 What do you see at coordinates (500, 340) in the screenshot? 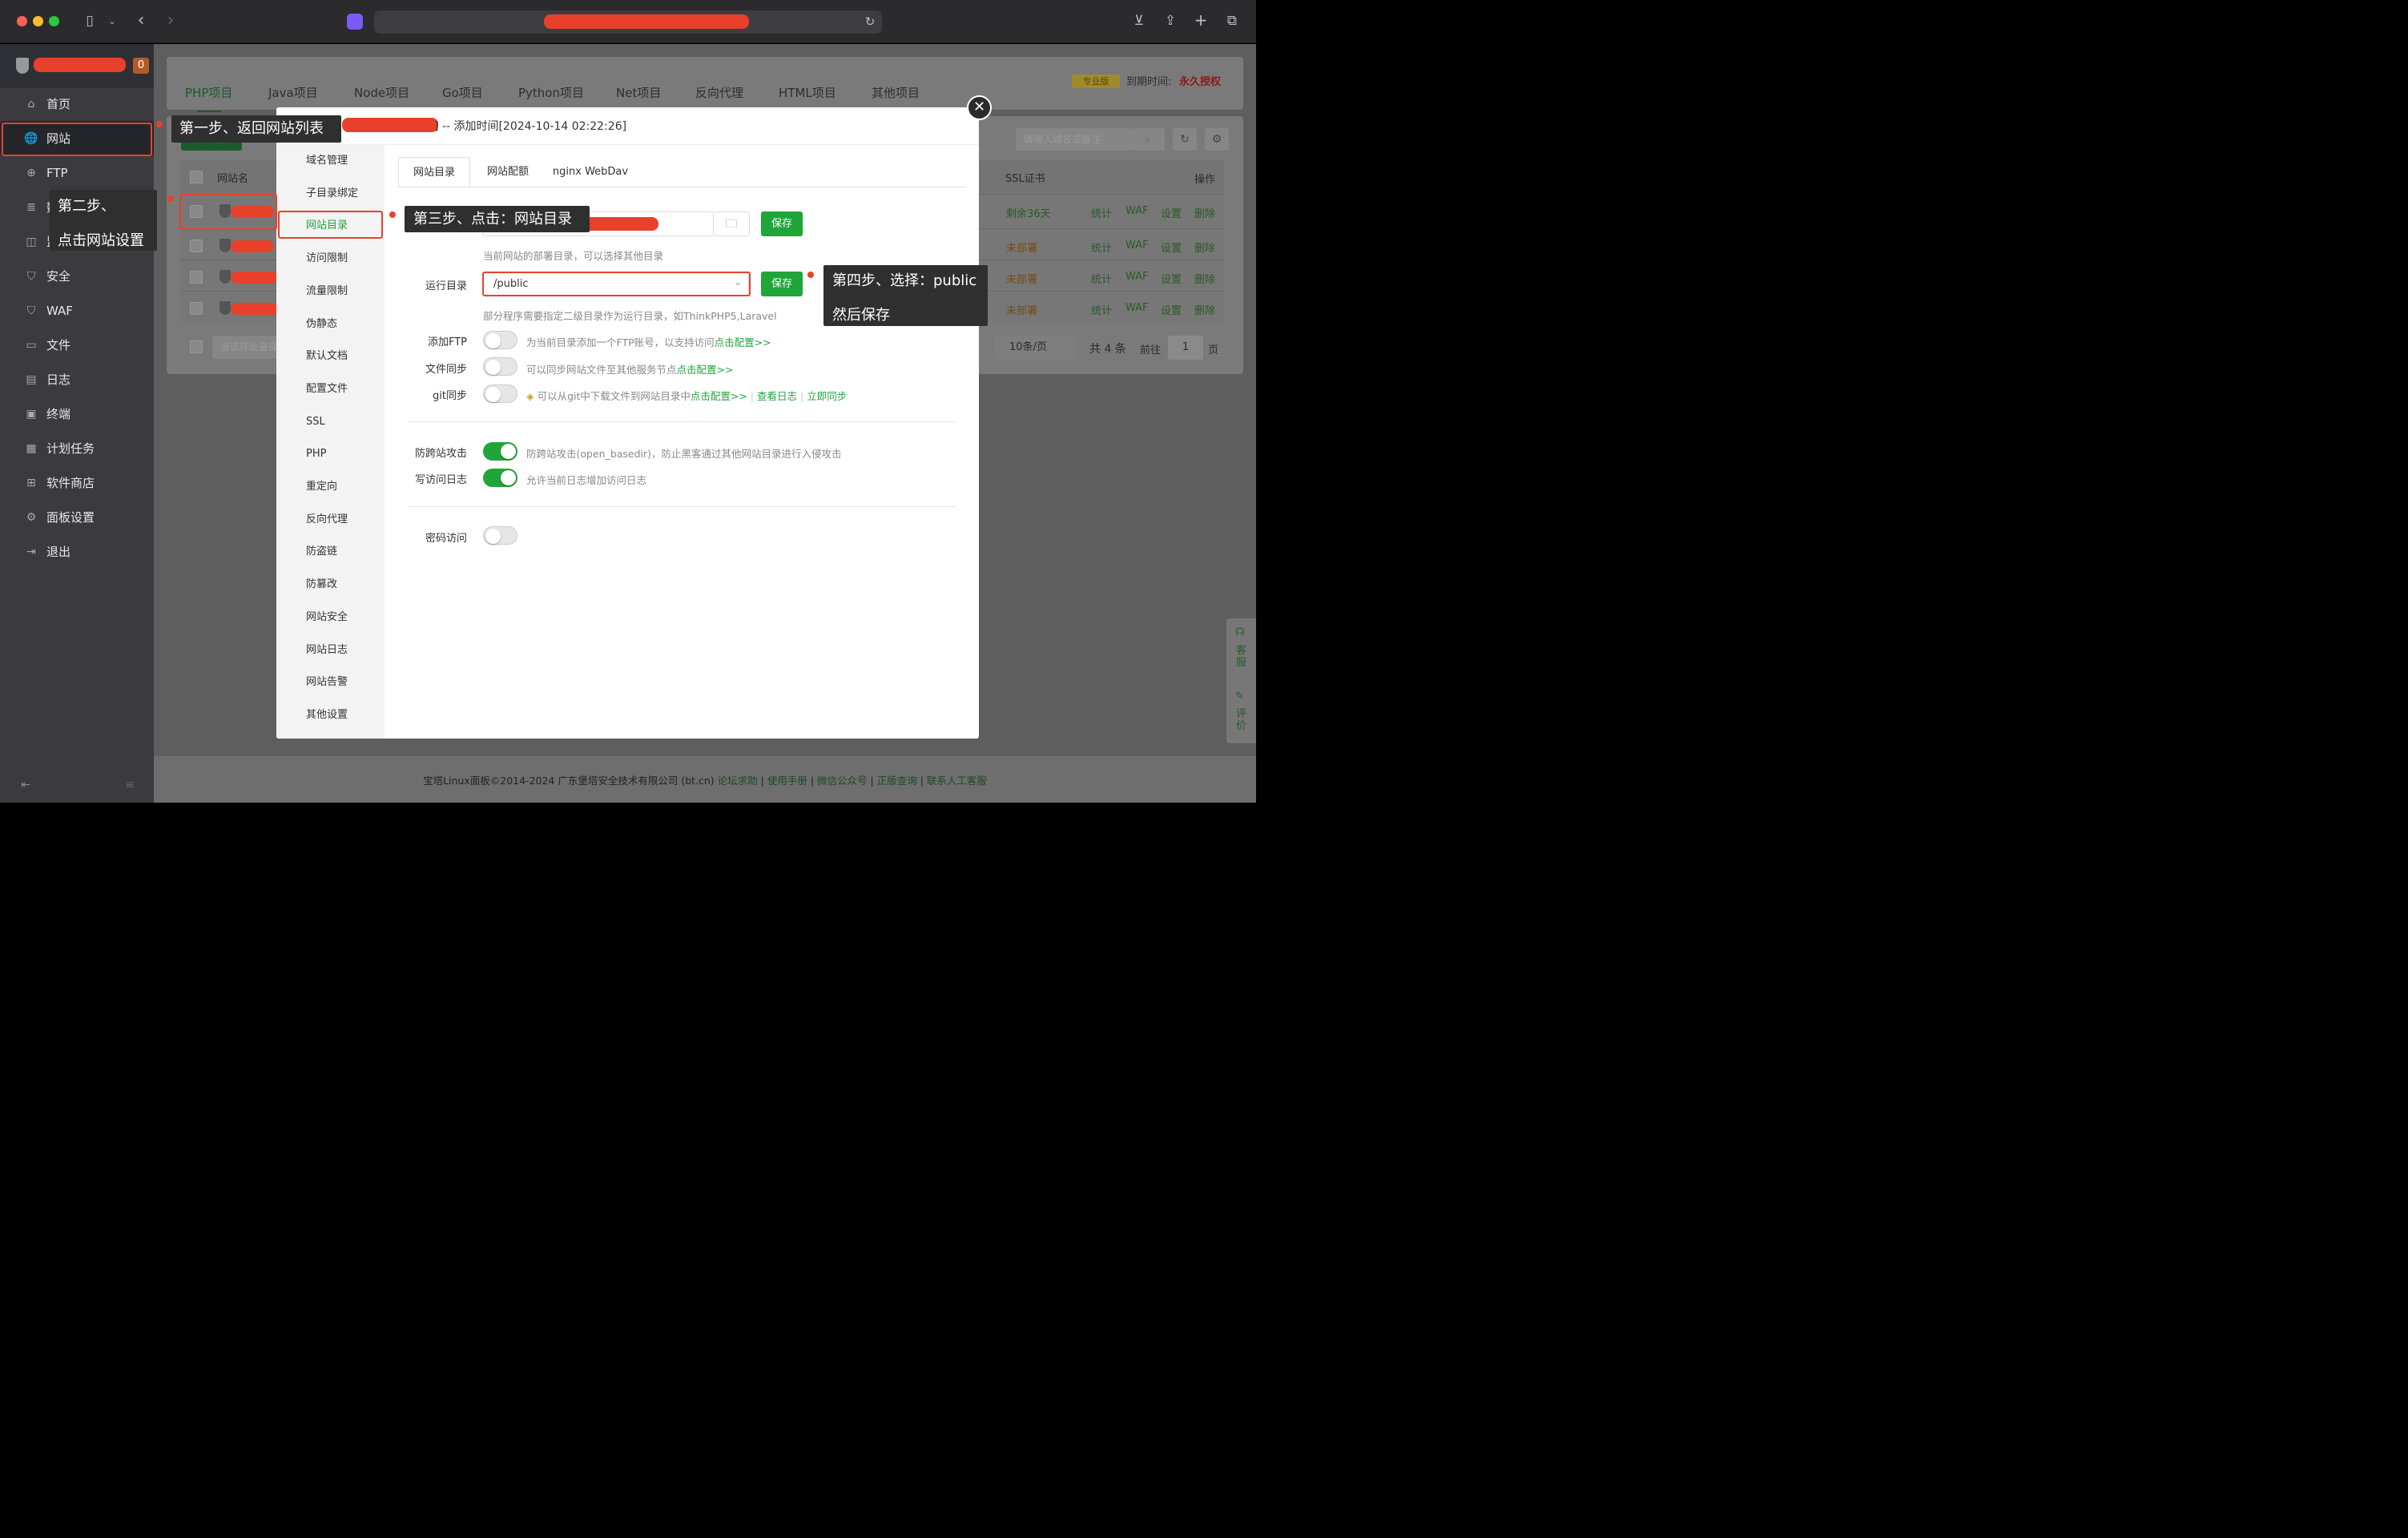
I see `ftp-toggle` at bounding box center [500, 340].